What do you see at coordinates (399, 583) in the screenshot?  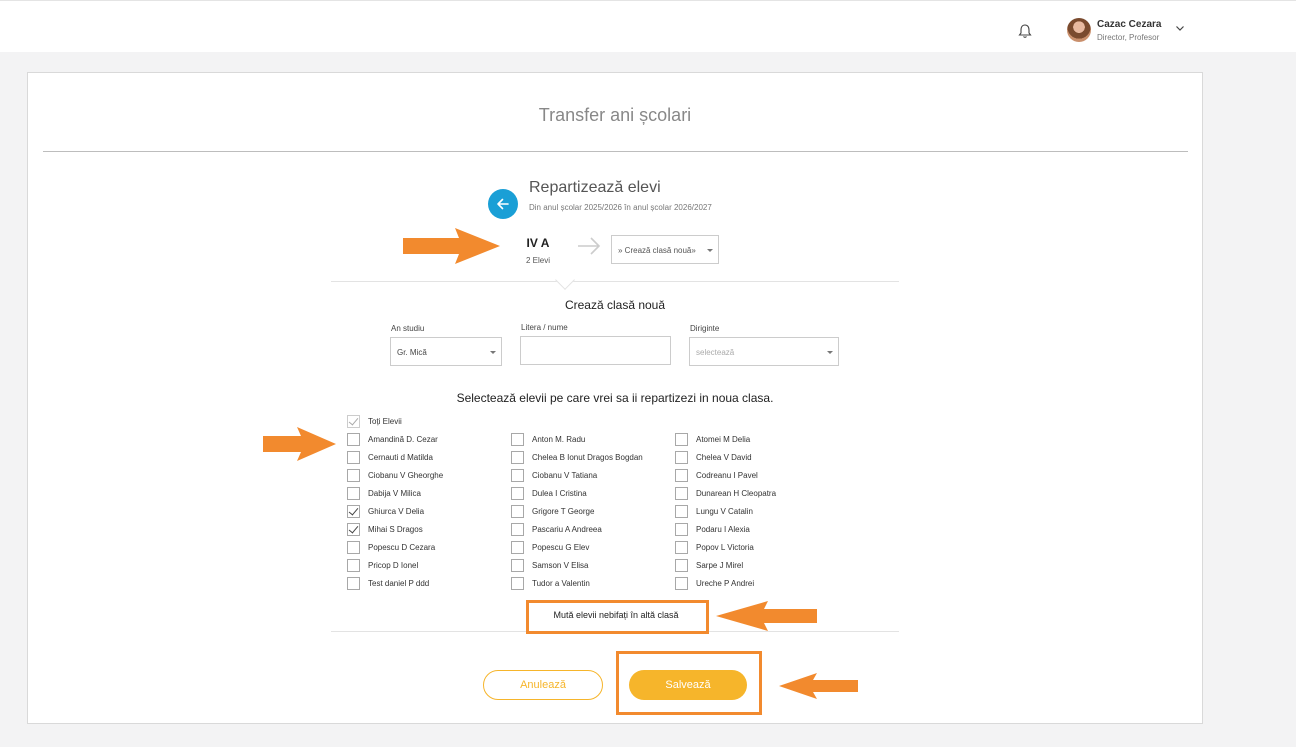 I see `student-name: Test daniel P ddd` at bounding box center [399, 583].